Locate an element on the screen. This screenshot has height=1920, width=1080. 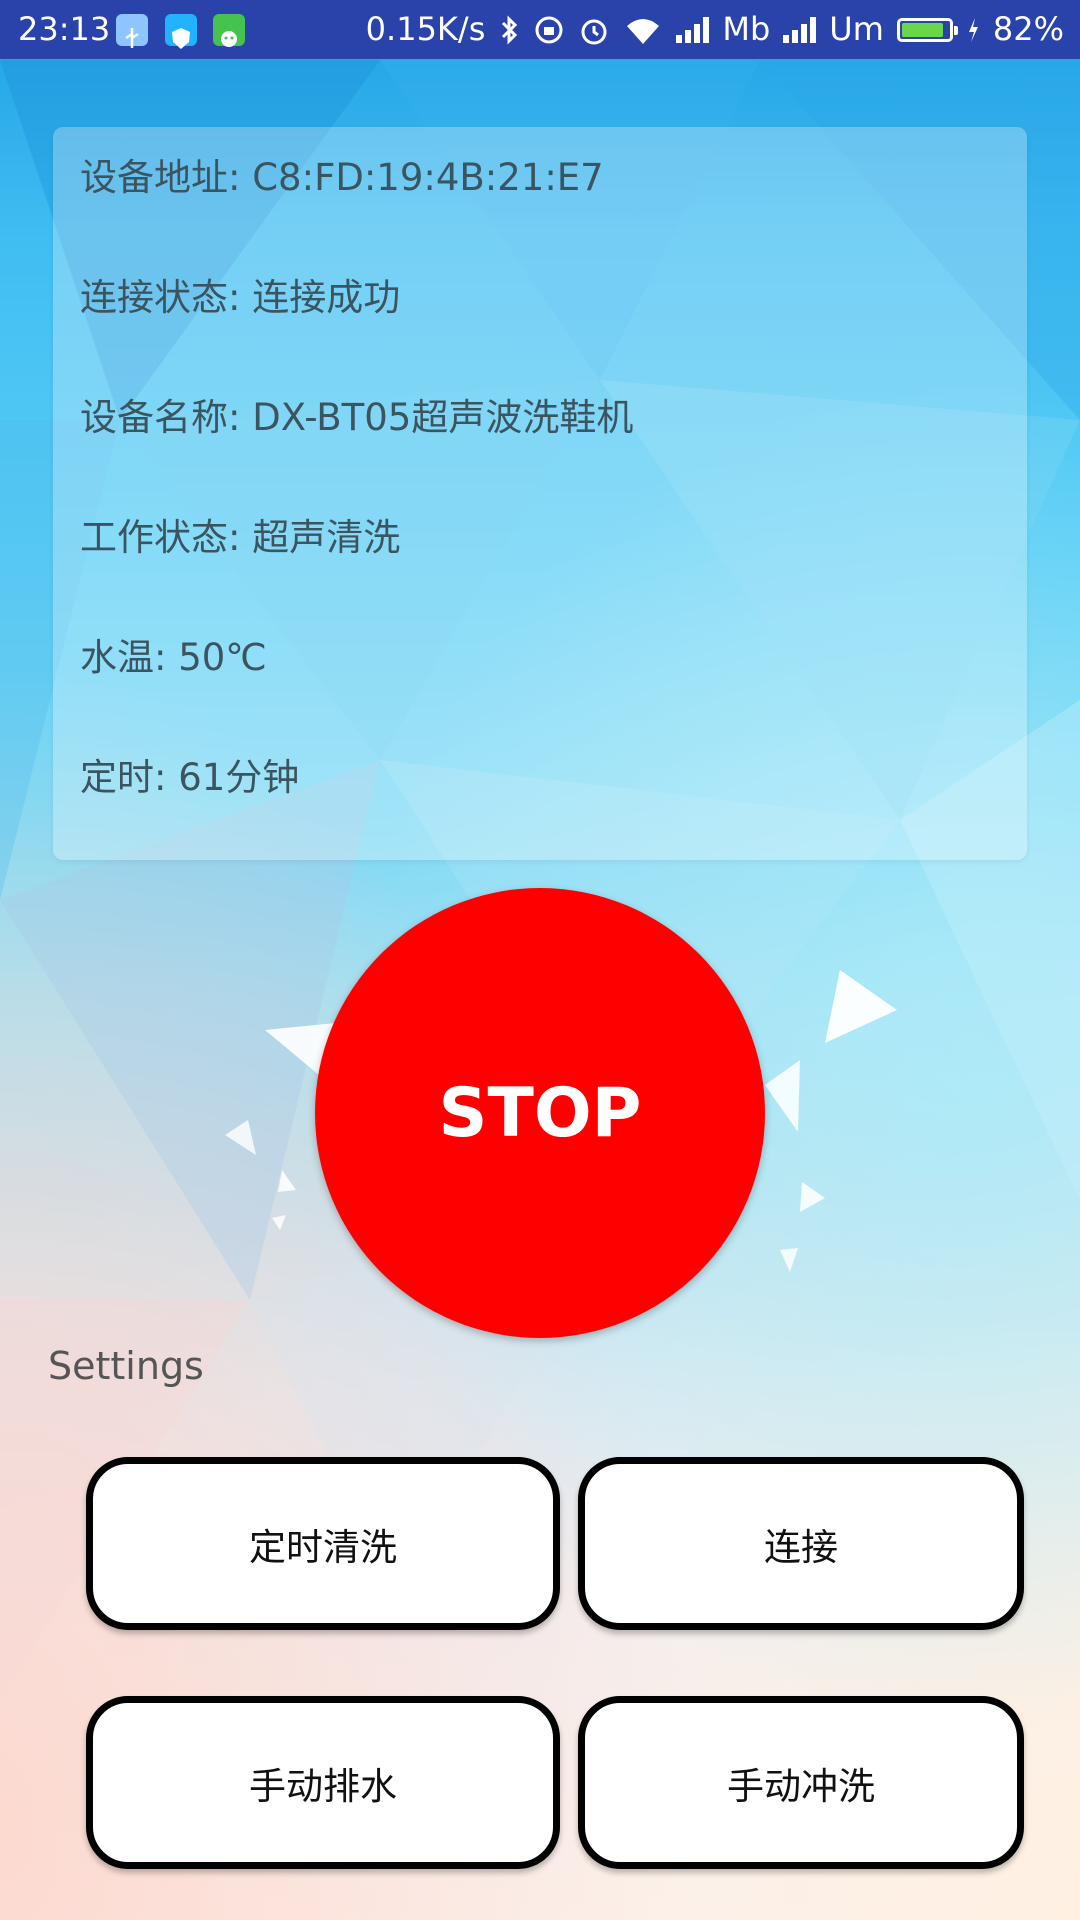
stop-button: STOP is located at coordinates (540, 1113).